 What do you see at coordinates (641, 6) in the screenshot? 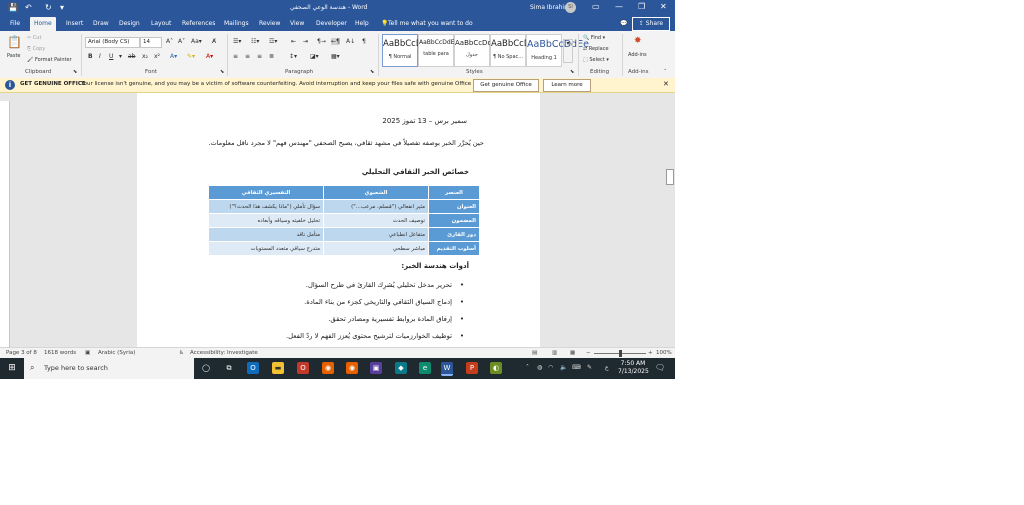
I see `maximize-button: ❐` at bounding box center [641, 6].